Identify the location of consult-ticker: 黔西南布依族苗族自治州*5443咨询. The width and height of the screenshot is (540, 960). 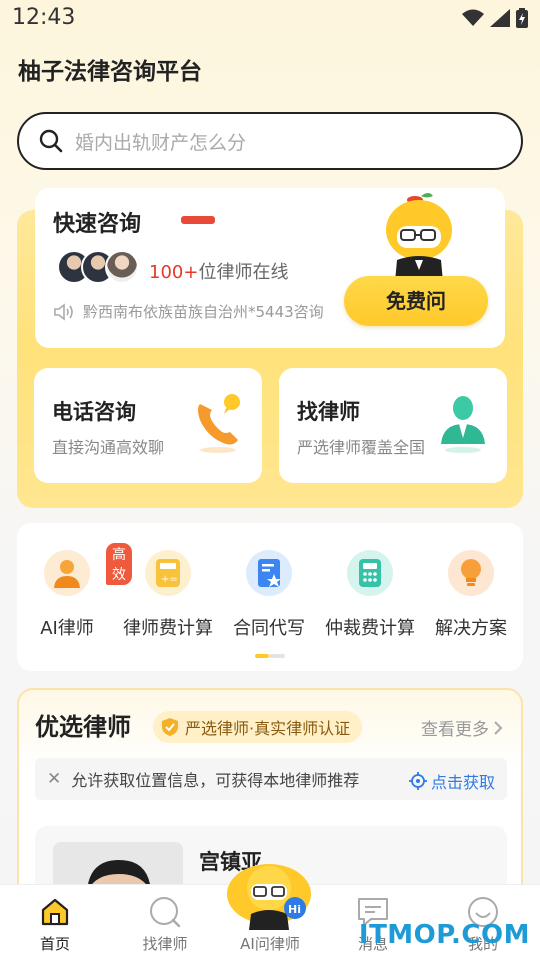
(188, 311).